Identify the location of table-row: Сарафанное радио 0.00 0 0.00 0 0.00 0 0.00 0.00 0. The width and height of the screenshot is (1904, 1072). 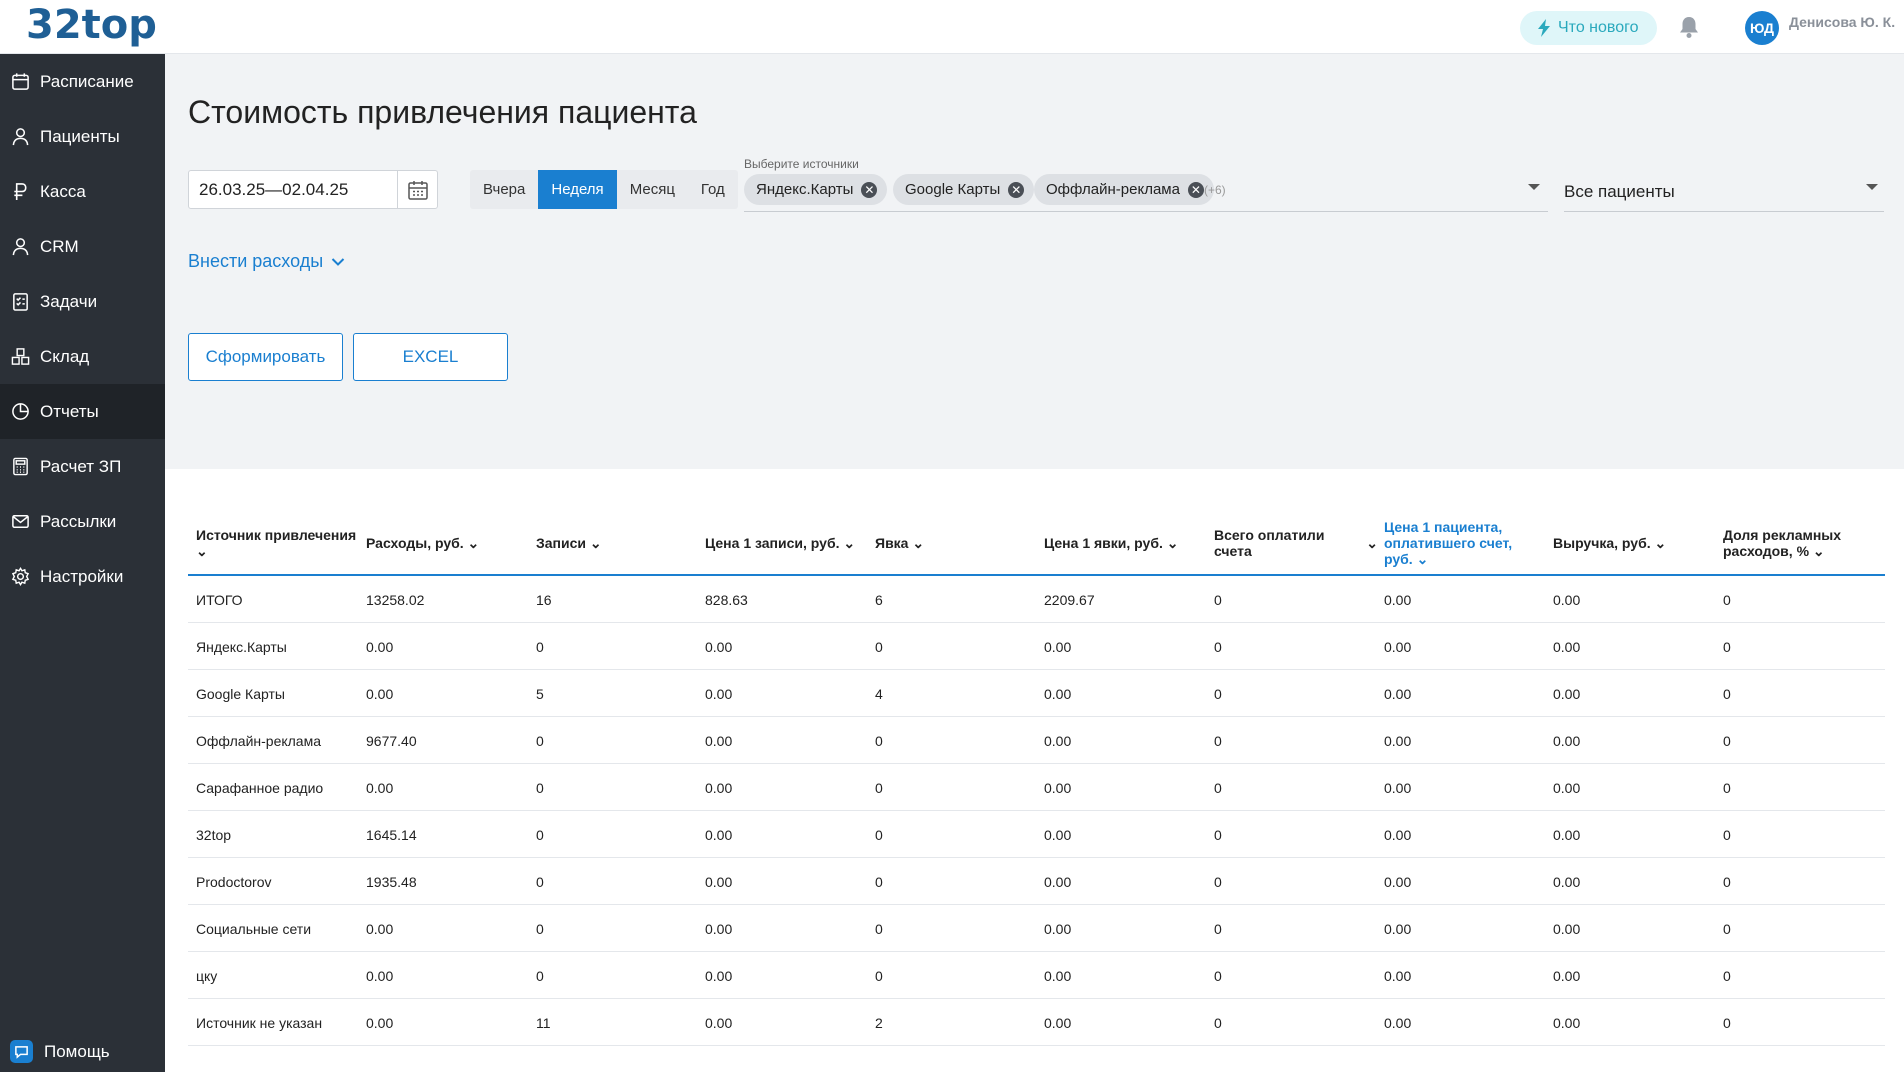
(1036, 787).